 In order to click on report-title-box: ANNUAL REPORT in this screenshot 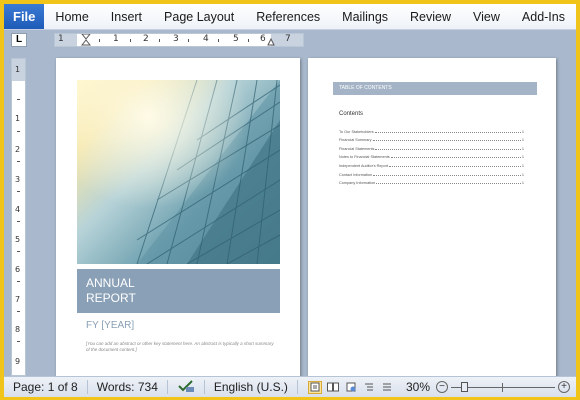, I will do `click(178, 291)`.